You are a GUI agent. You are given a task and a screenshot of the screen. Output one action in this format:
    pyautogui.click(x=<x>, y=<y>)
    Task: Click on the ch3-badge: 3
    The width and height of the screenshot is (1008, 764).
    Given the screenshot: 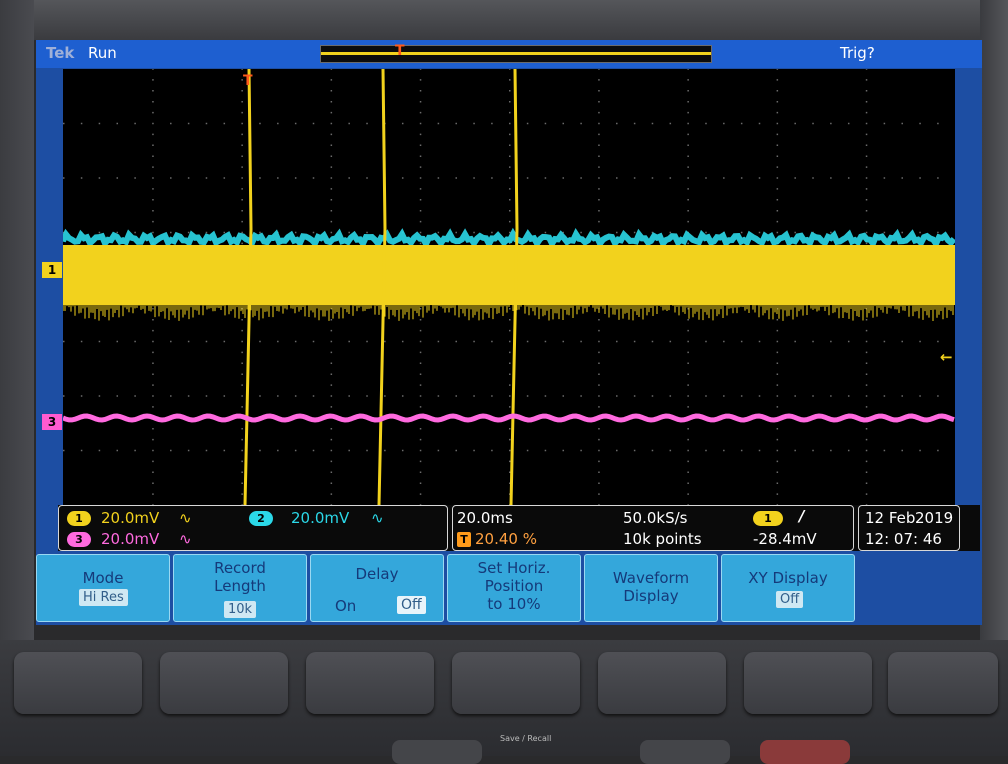 What is the action you would take?
    pyautogui.click(x=79, y=539)
    